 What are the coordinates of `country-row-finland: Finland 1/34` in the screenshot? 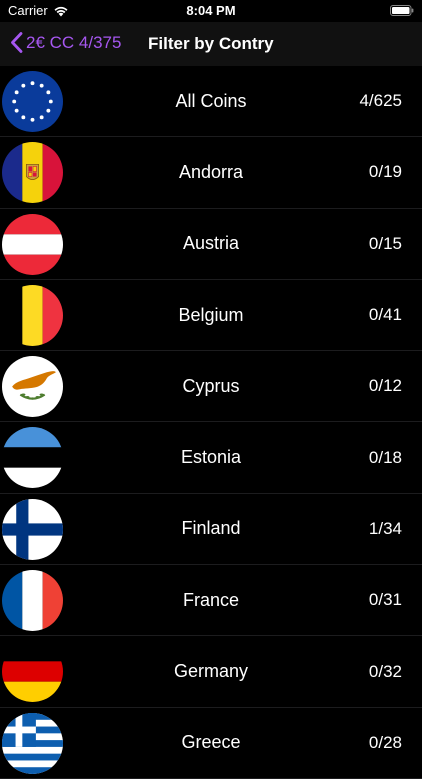 It's located at (211, 530).